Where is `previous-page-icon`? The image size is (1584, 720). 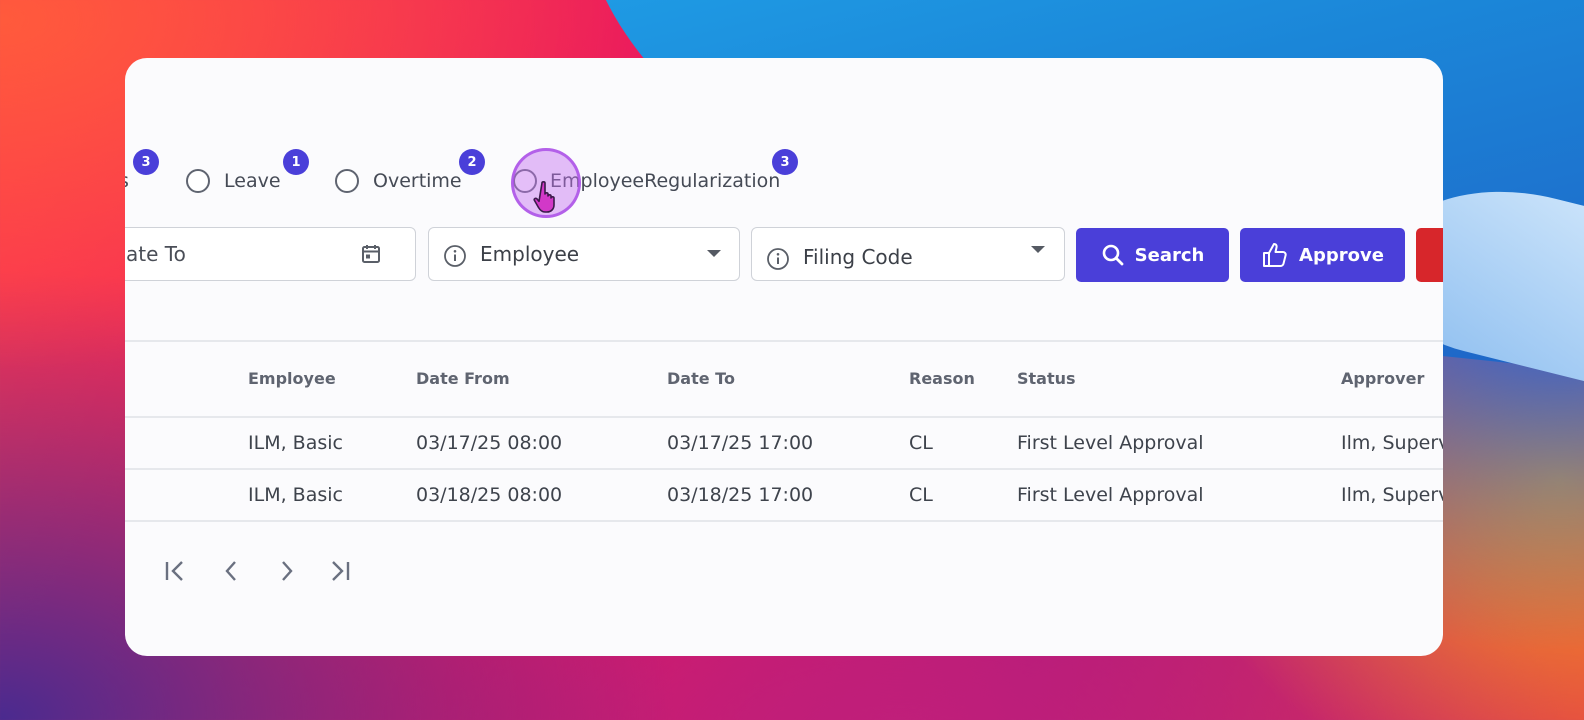
previous-page-icon is located at coordinates (232, 571).